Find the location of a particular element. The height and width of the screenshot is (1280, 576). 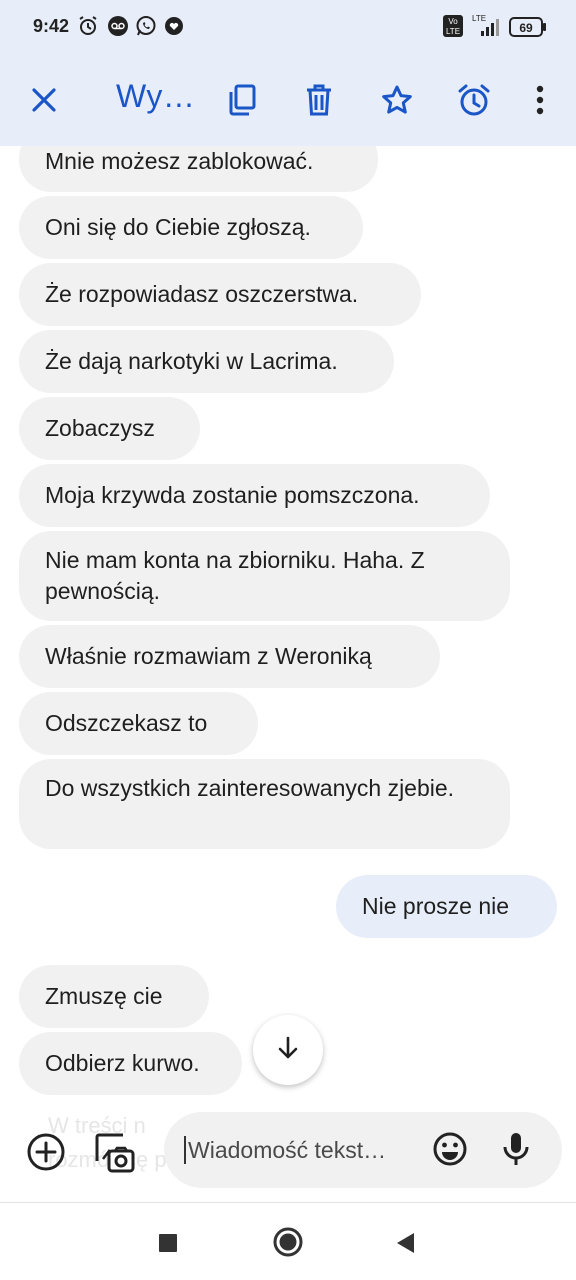

message-bubble: Zmuszę cie is located at coordinates (114, 996).